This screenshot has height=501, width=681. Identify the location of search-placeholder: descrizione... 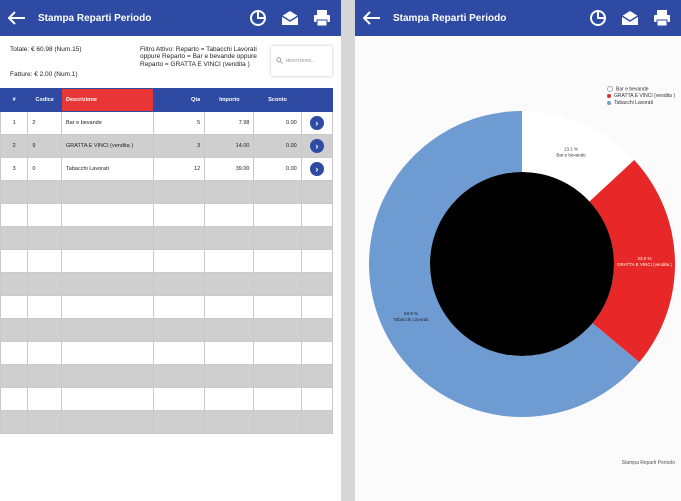
(300, 61).